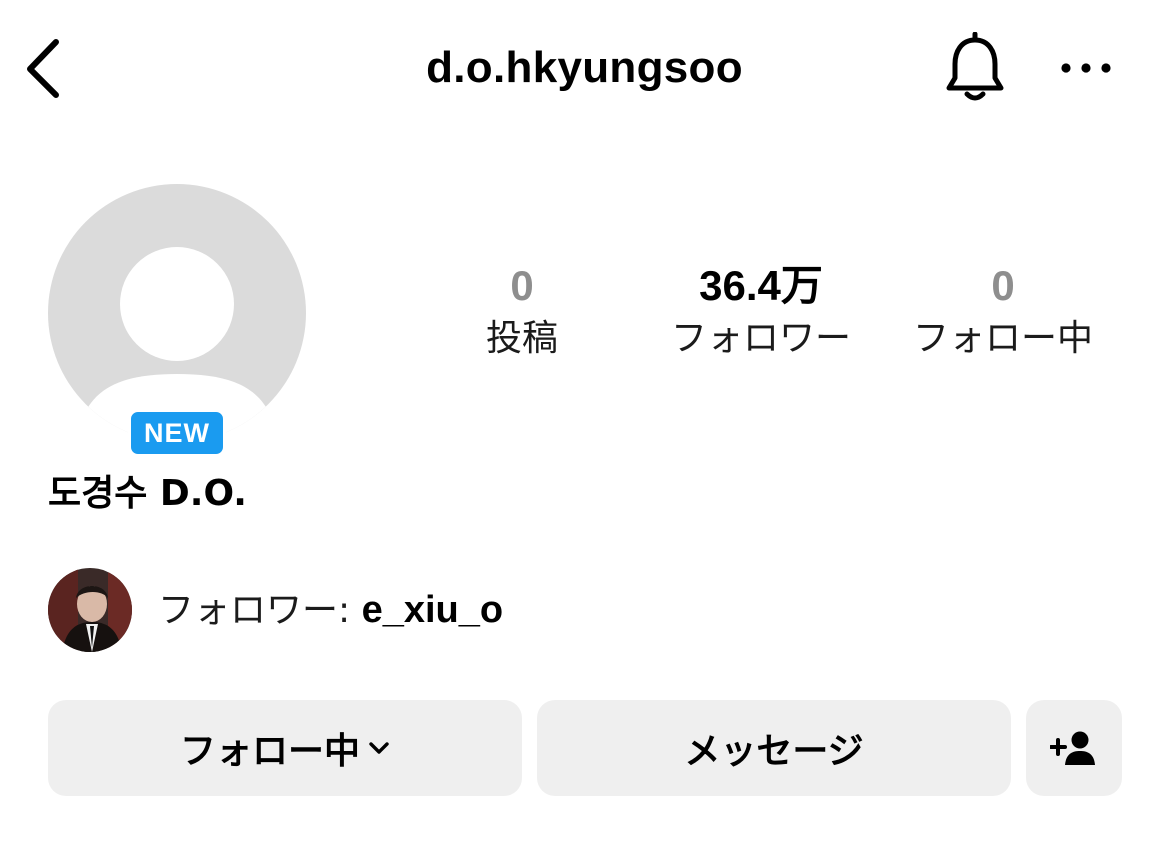 The image size is (1169, 863). I want to click on bell-icon, so click(975, 66).